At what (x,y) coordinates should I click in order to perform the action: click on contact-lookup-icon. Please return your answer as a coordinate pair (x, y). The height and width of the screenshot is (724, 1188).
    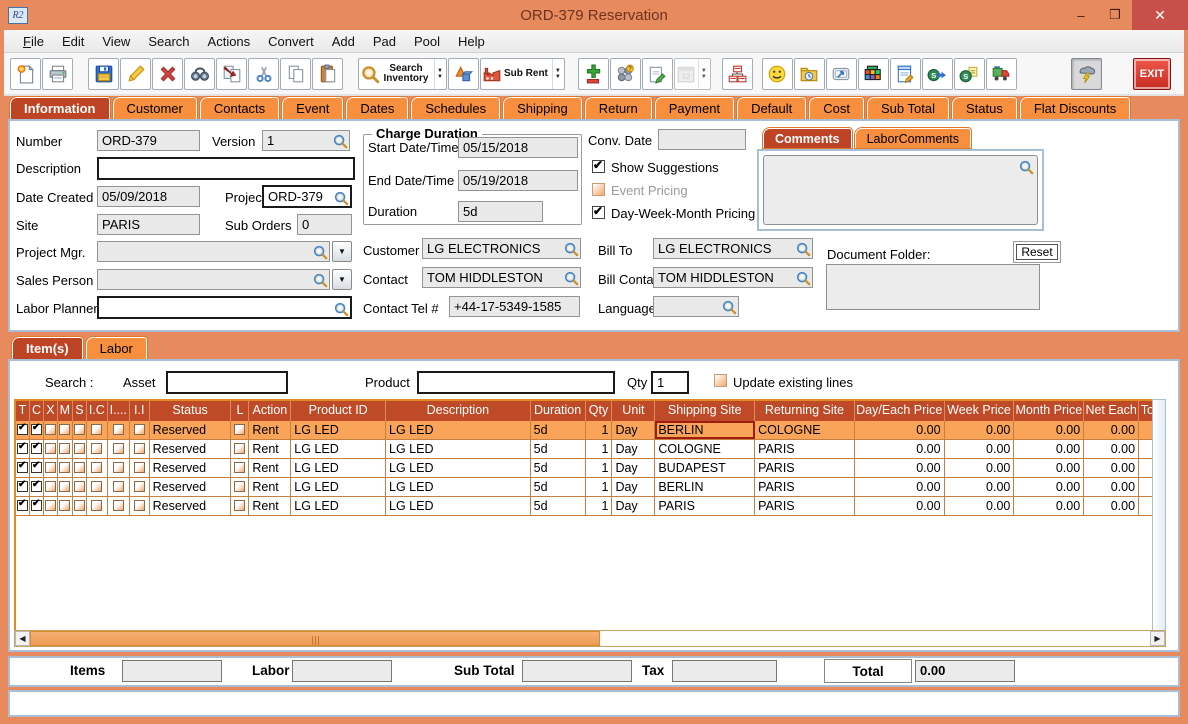
    Looking at the image, I should click on (571, 278).